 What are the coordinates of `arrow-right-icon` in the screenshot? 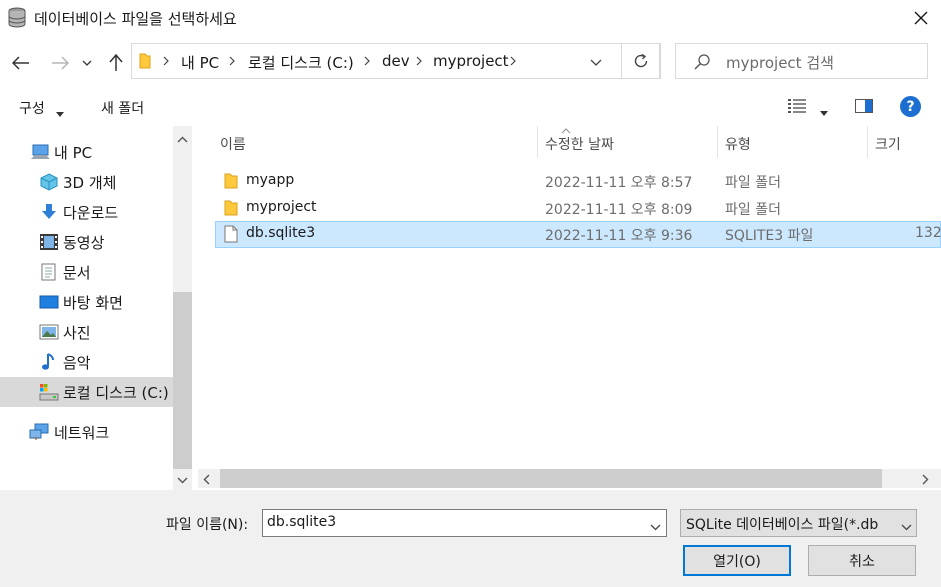 It's located at (60, 63).